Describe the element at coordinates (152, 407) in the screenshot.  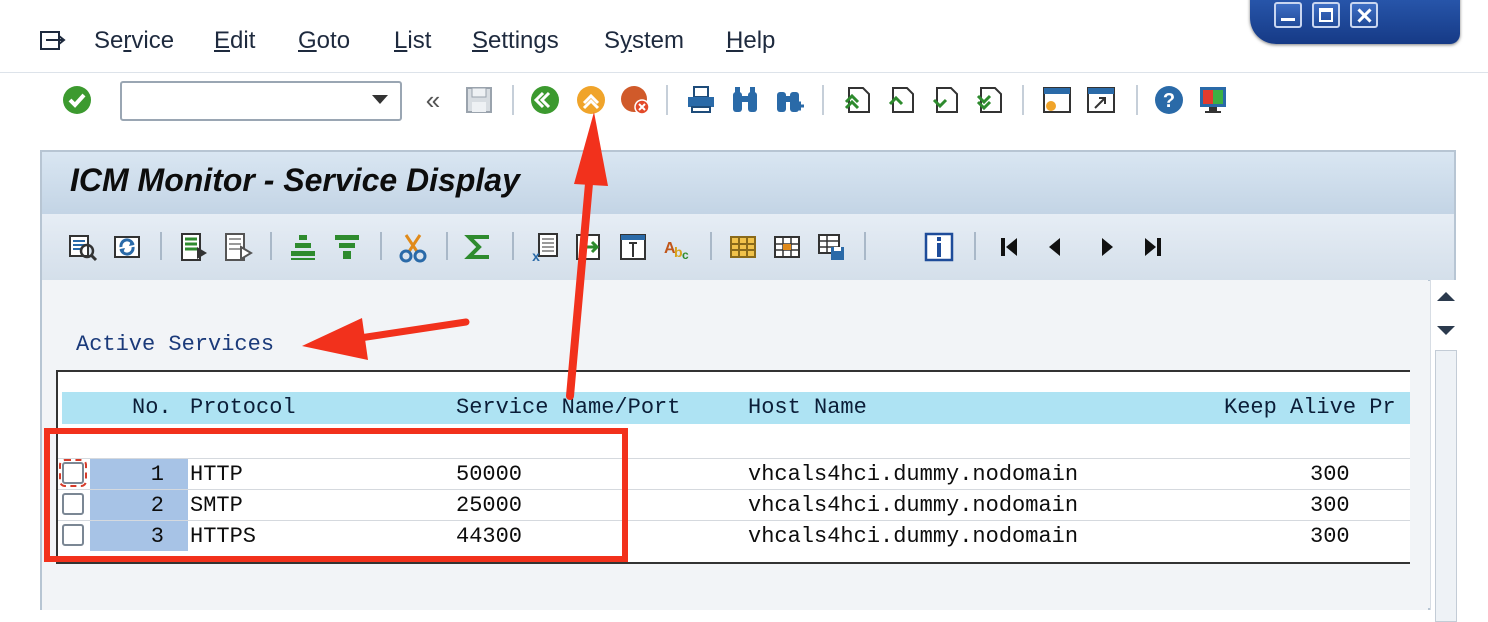
I see `column-header-no: No.` at that location.